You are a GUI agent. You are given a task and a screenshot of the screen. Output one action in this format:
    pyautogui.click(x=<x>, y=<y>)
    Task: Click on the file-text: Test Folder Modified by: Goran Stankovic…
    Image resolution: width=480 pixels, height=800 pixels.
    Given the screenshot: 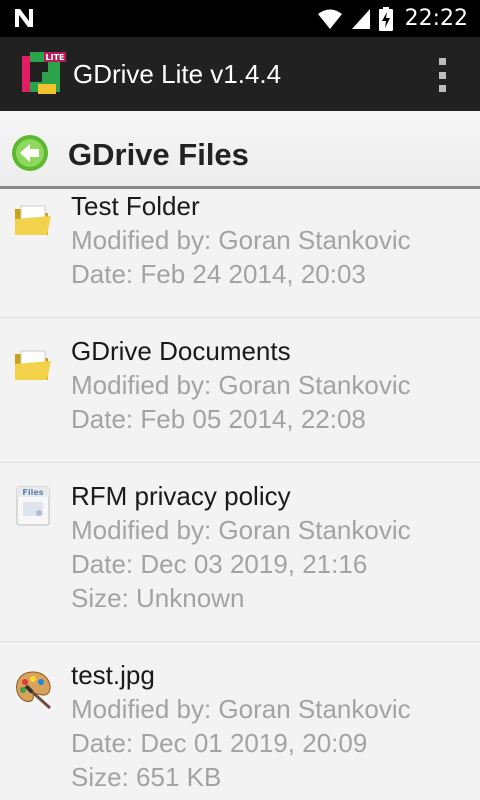 What is the action you would take?
    pyautogui.click(x=271, y=240)
    